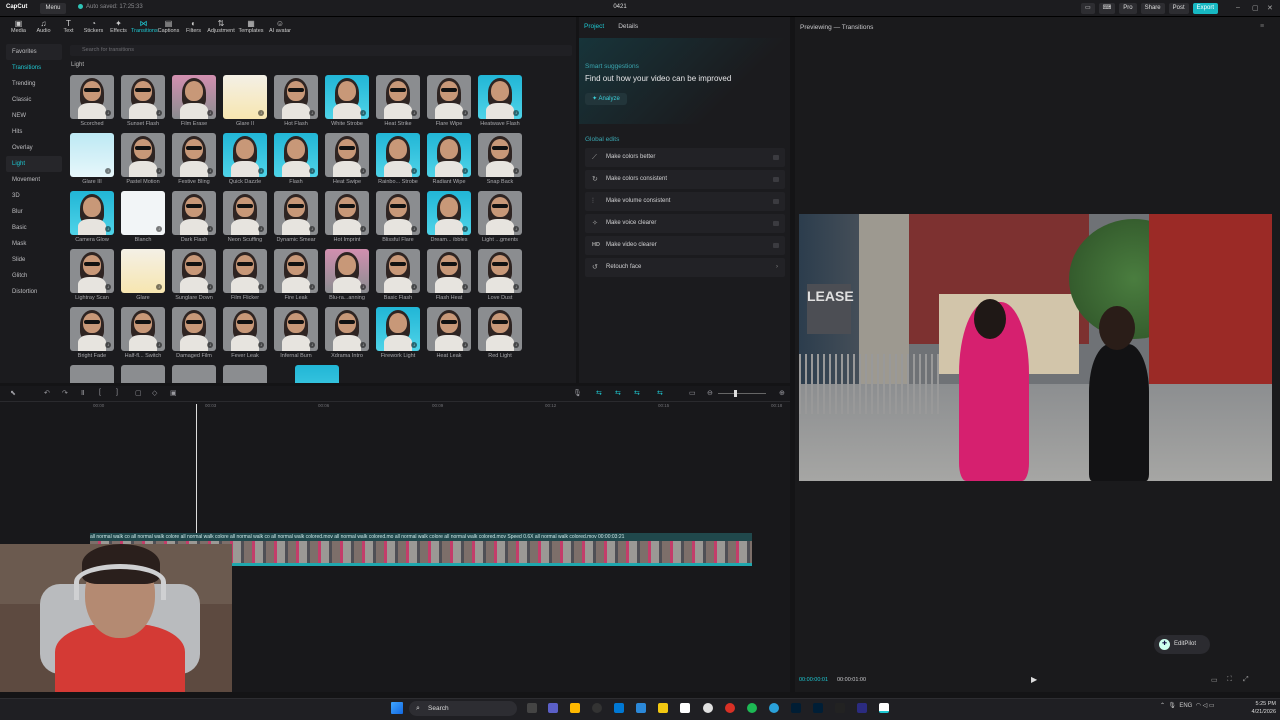 This screenshot has height=720, width=1280. What do you see at coordinates (619, 708) in the screenshot?
I see `edge-icon` at bounding box center [619, 708].